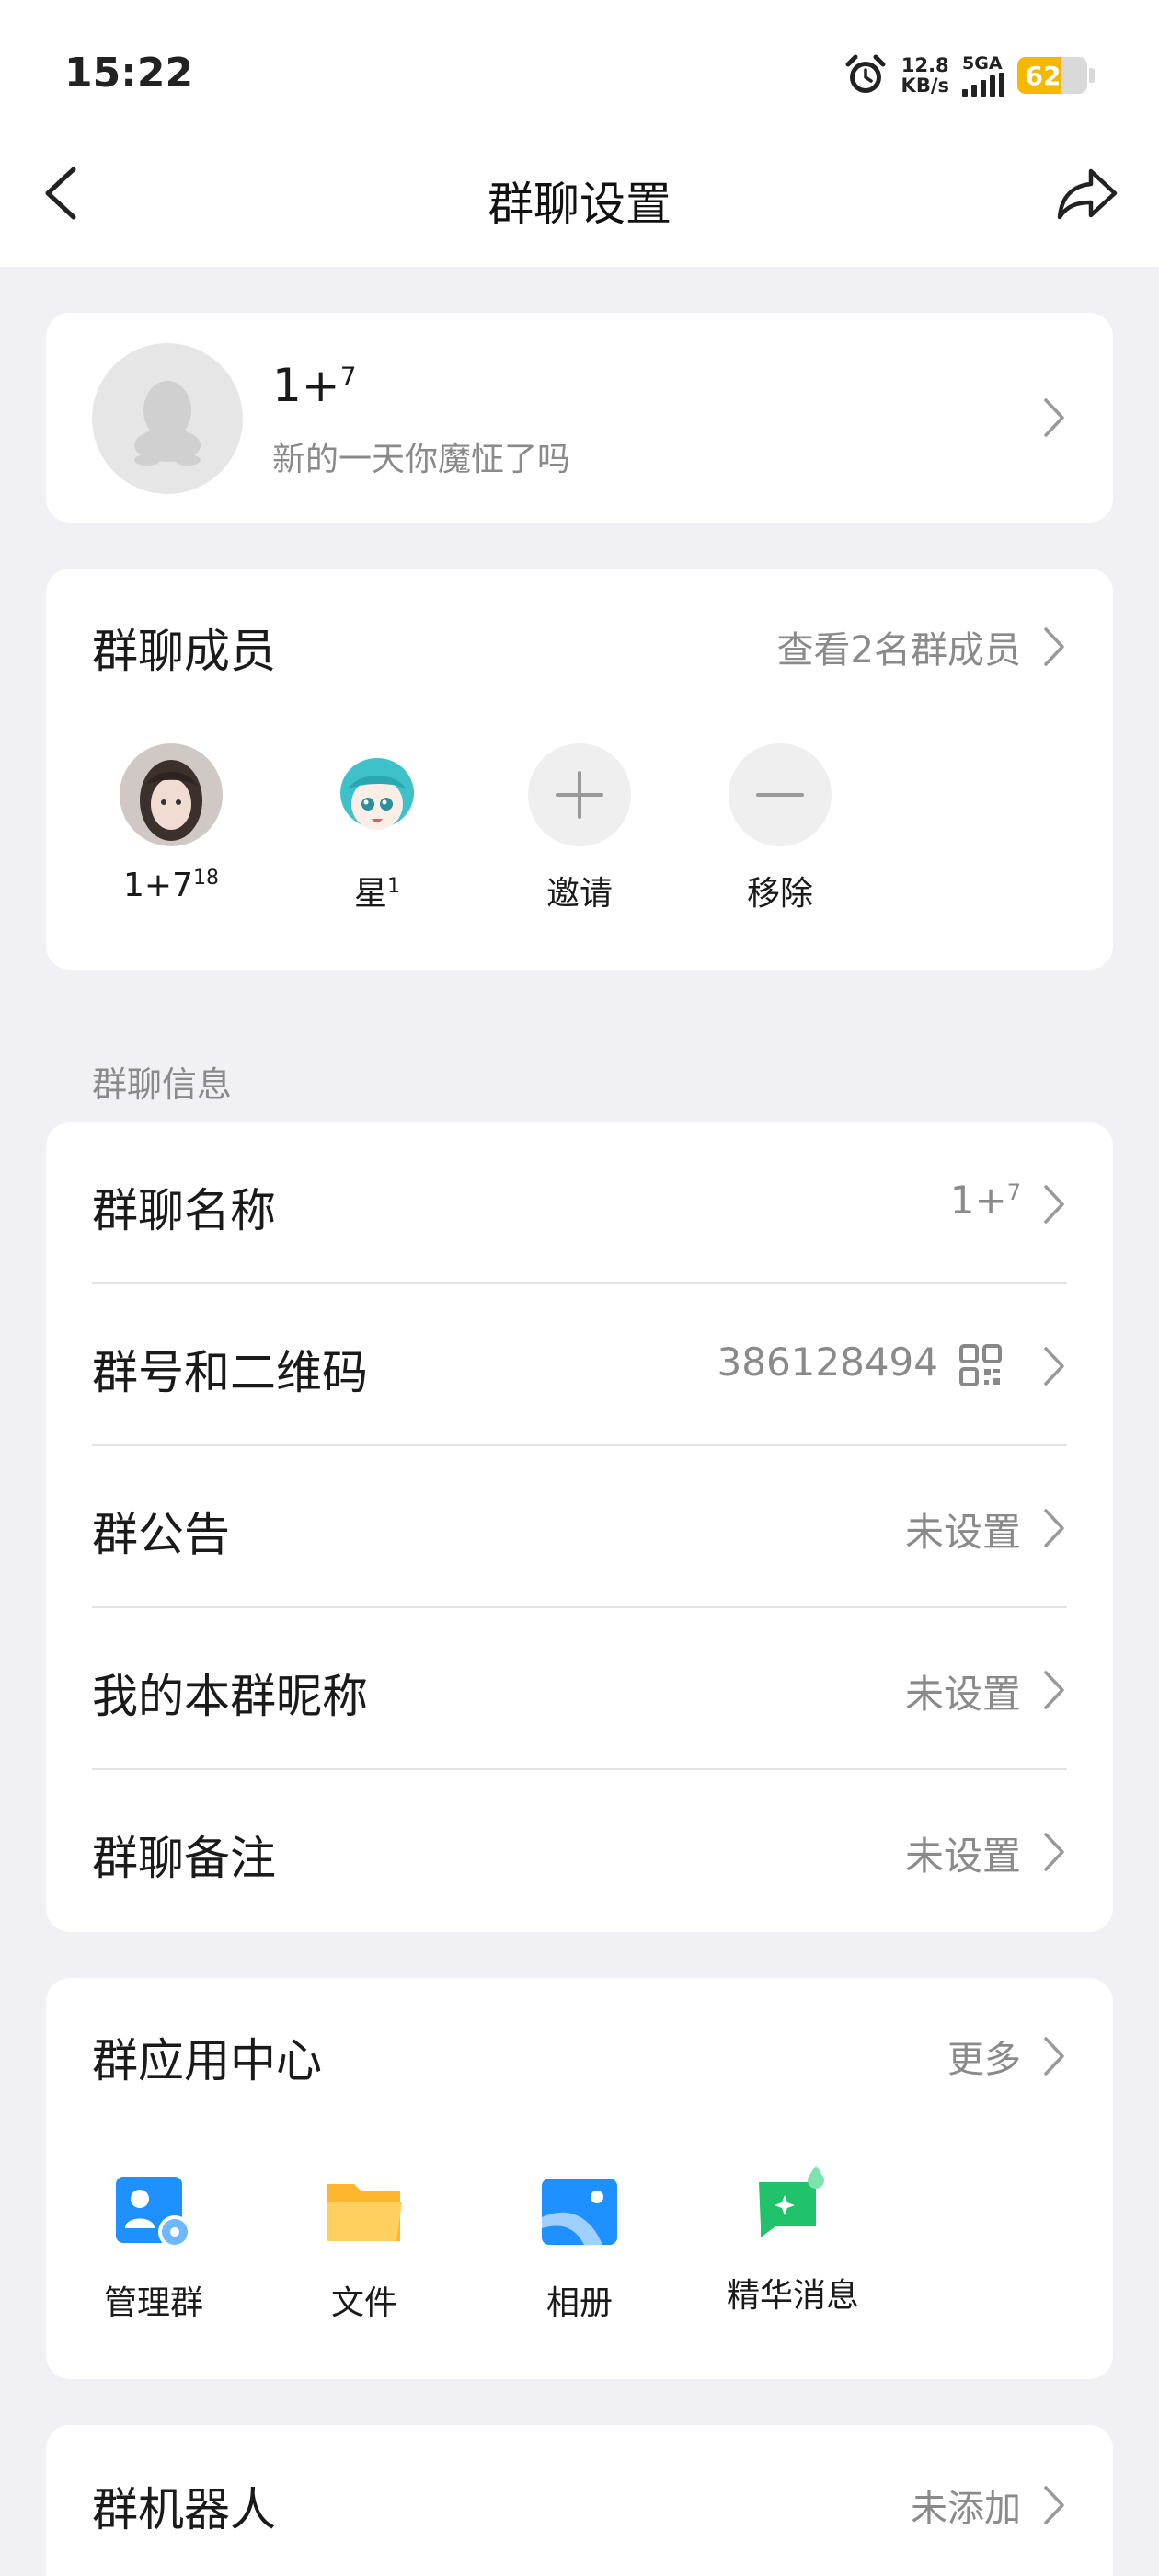  What do you see at coordinates (421, 459) in the screenshot?
I see `group-description: 新的一天你魔怔了吗` at bounding box center [421, 459].